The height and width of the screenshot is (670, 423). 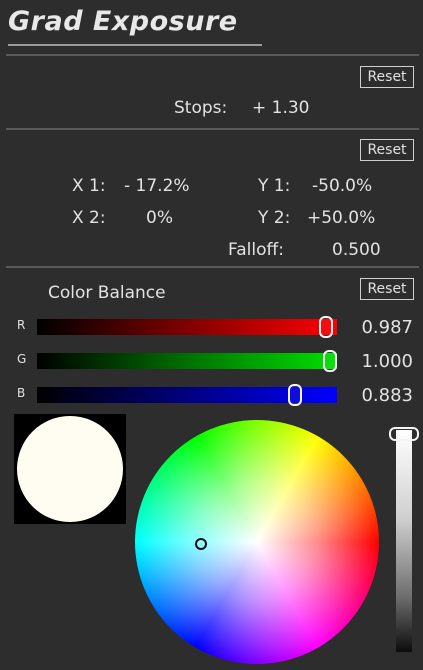 I want to click on blue-slider, so click(x=187, y=395).